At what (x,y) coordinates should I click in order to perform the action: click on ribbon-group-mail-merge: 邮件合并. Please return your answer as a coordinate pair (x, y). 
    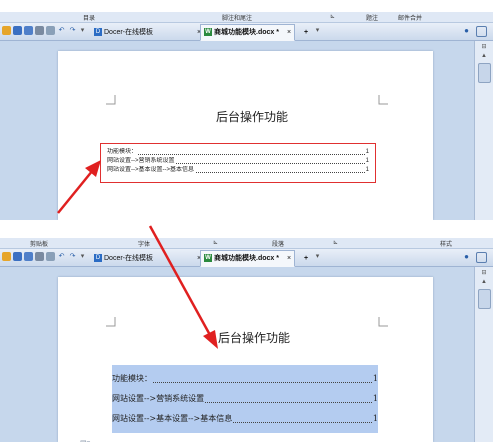
    Looking at the image, I should click on (410, 17).